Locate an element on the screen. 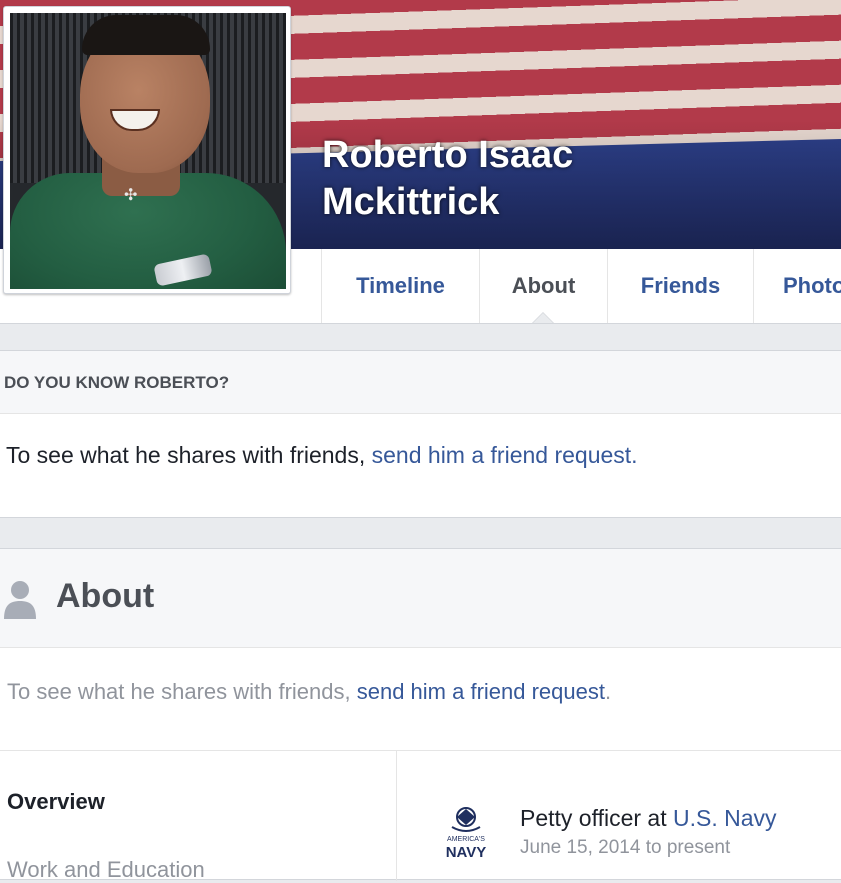  about-note-end: . is located at coordinates (608, 691).